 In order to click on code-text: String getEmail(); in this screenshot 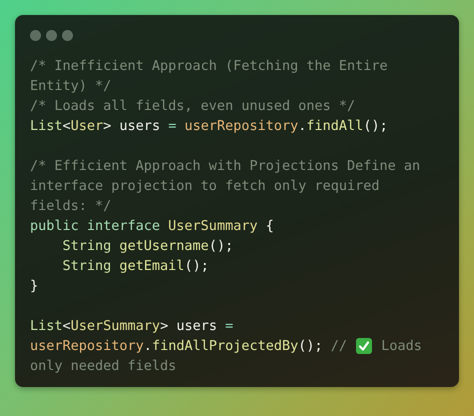, I will do `click(135, 266)`.